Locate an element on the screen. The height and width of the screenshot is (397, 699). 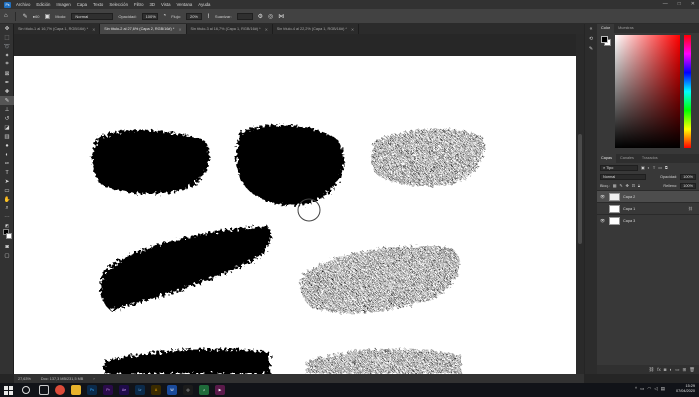
brush-preset-picker: ●60 is located at coordinates (36, 16).